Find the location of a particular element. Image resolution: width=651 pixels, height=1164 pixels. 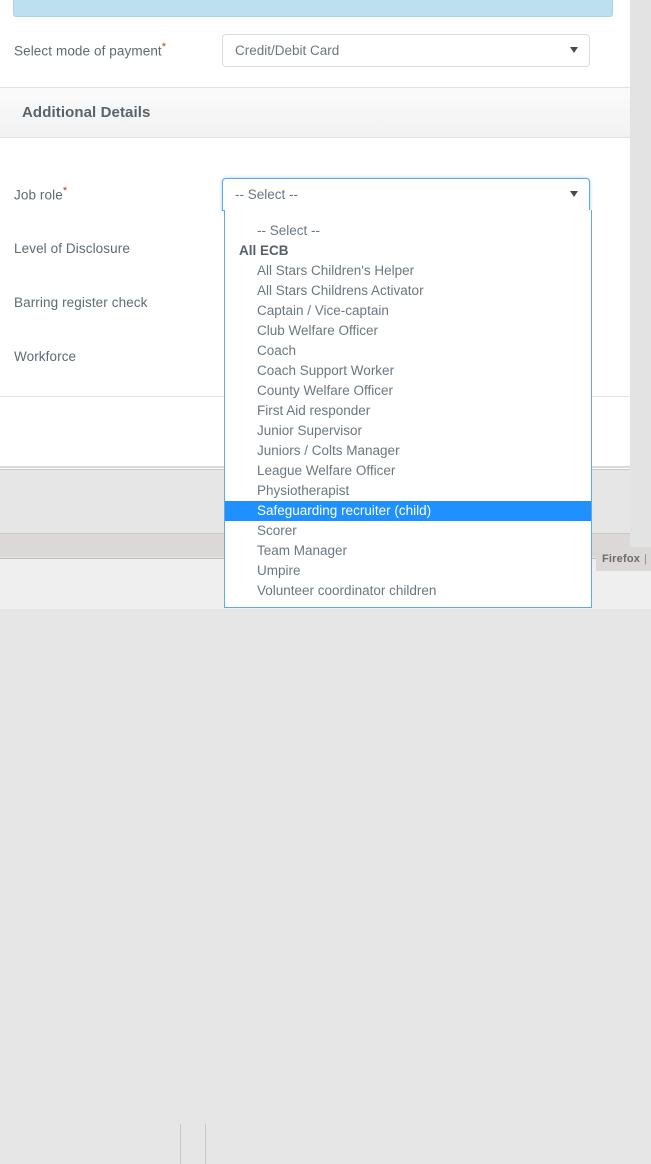

dropdown-option: All Stars Children's Helper is located at coordinates (408, 271).